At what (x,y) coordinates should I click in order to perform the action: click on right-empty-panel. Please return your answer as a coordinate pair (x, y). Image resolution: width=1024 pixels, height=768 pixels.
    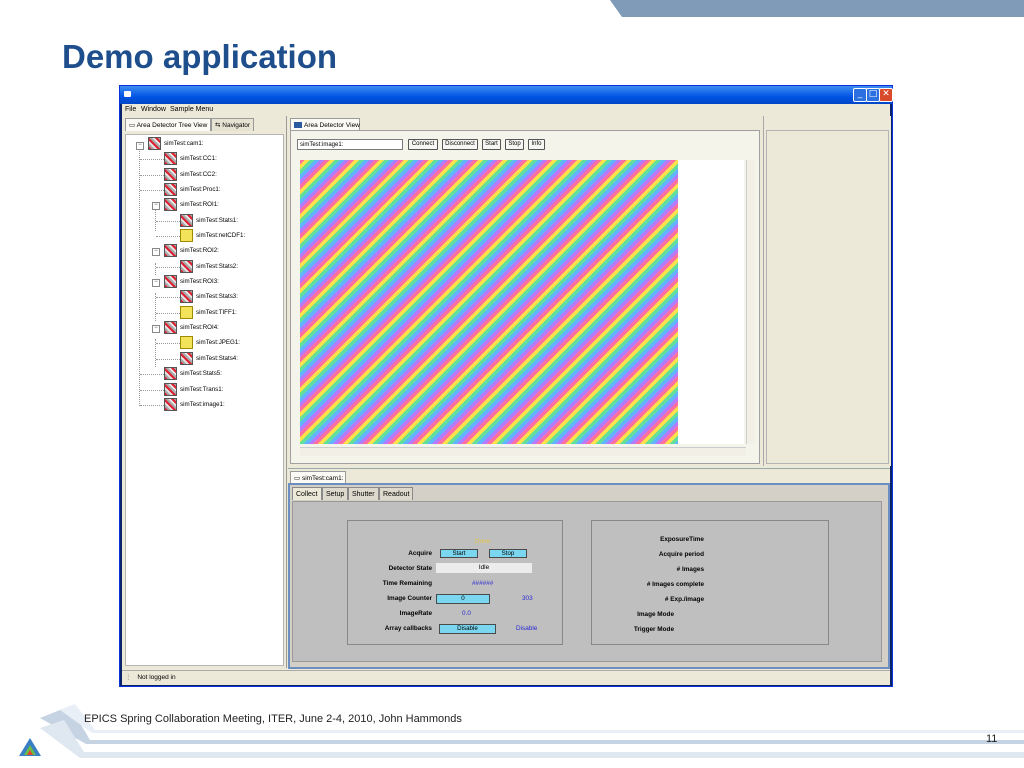
    Looking at the image, I should click on (827, 291).